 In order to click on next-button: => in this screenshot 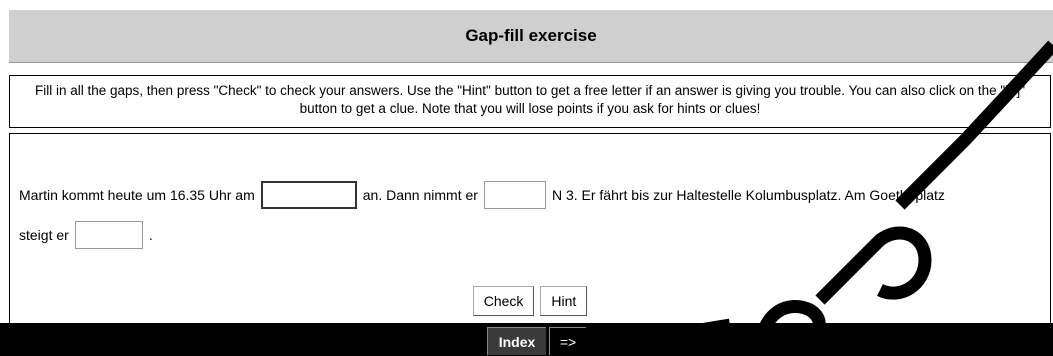, I will do `click(567, 341)`.